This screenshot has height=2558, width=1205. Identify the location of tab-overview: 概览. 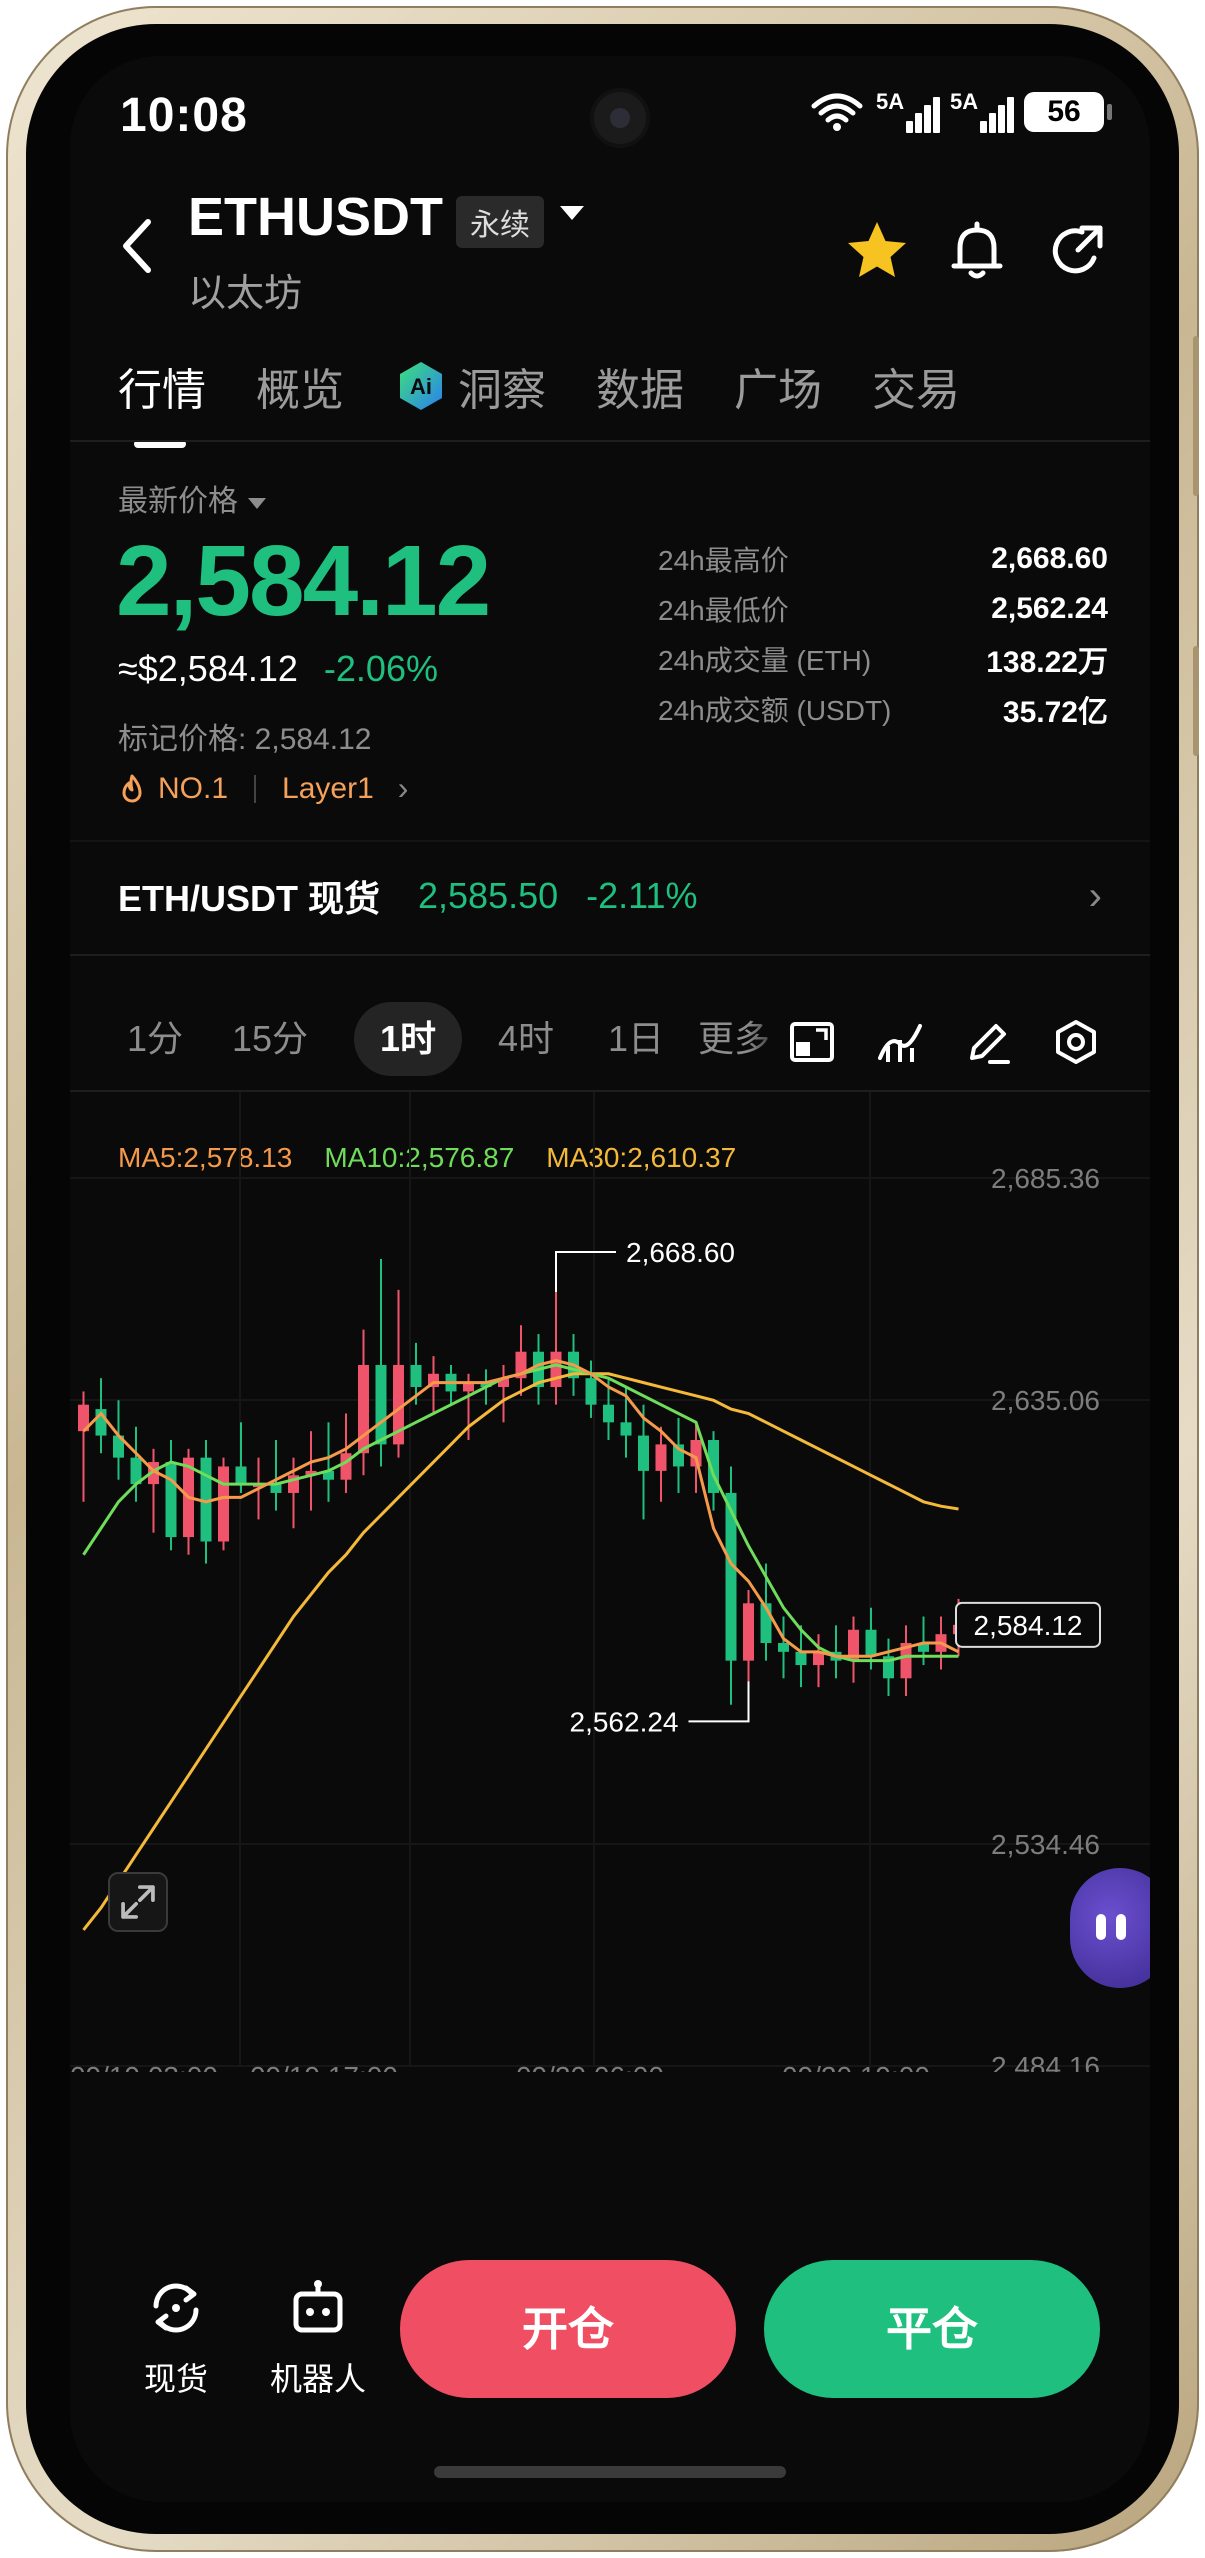
(300, 386).